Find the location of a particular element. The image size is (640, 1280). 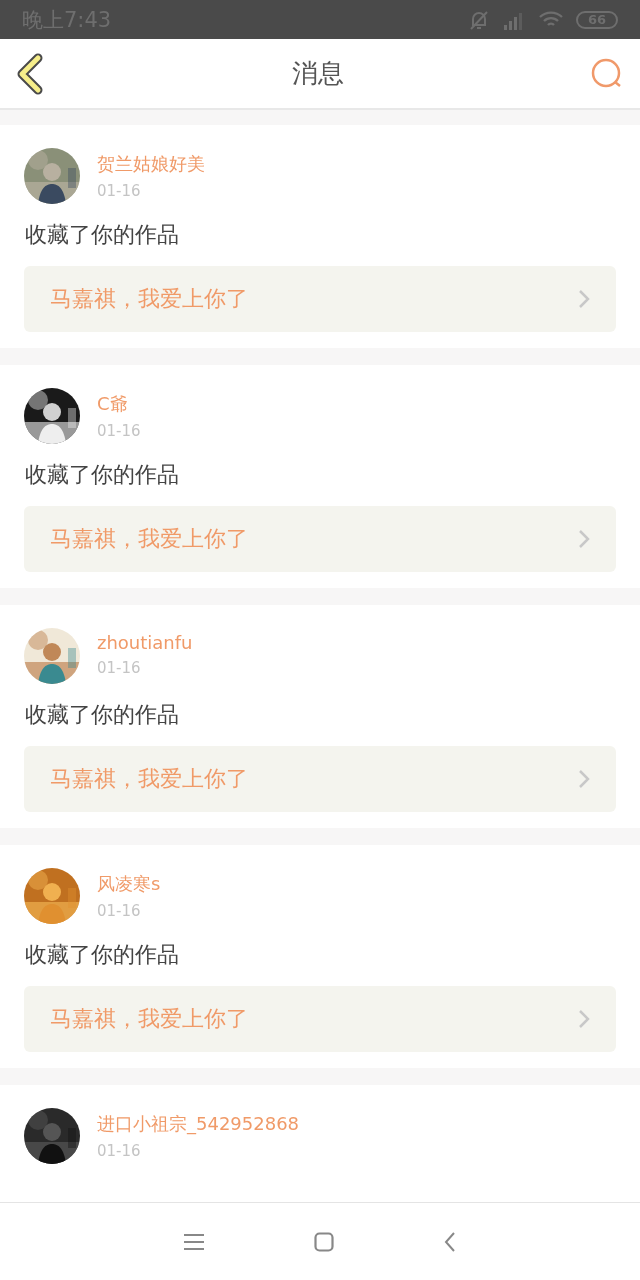

user-name: zhoutianfu is located at coordinates (145, 642).